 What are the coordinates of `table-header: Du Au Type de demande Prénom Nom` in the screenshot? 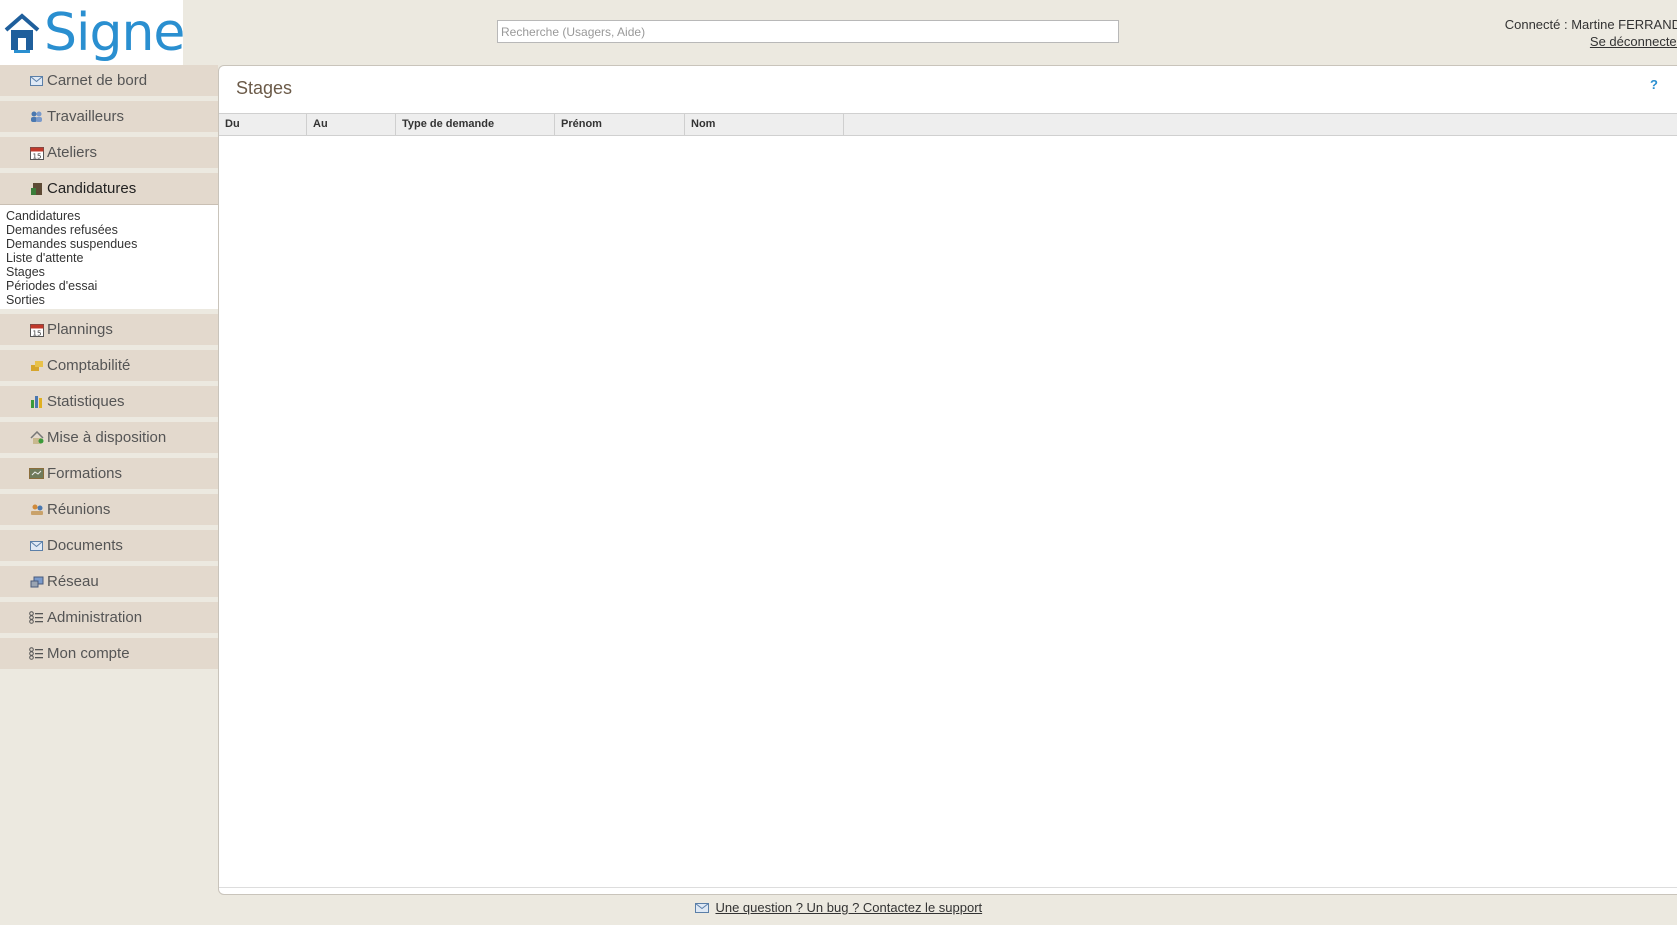 It's located at (948, 124).